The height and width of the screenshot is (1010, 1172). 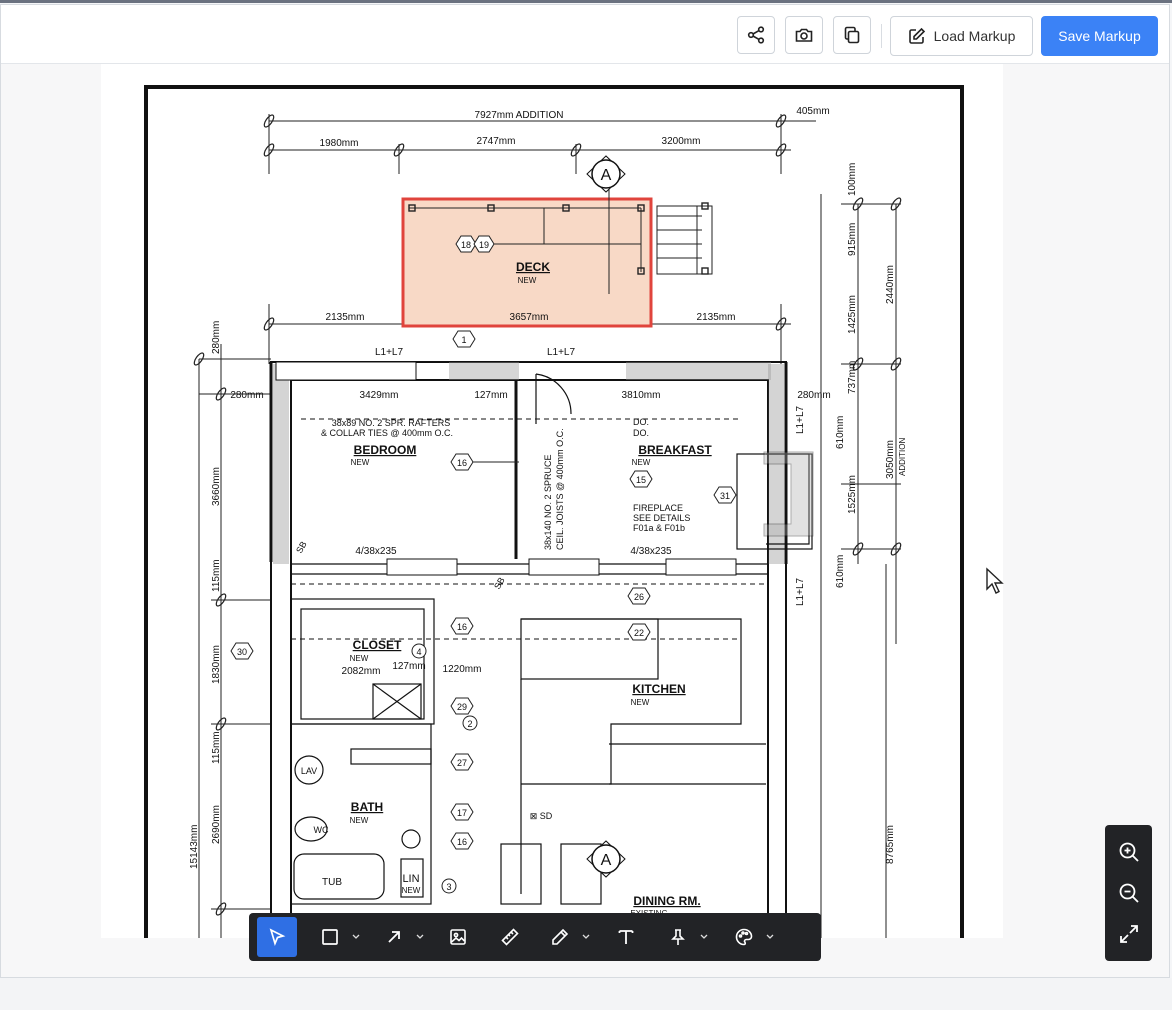 What do you see at coordinates (606, 175) in the screenshot?
I see `section-marker-top: A` at bounding box center [606, 175].